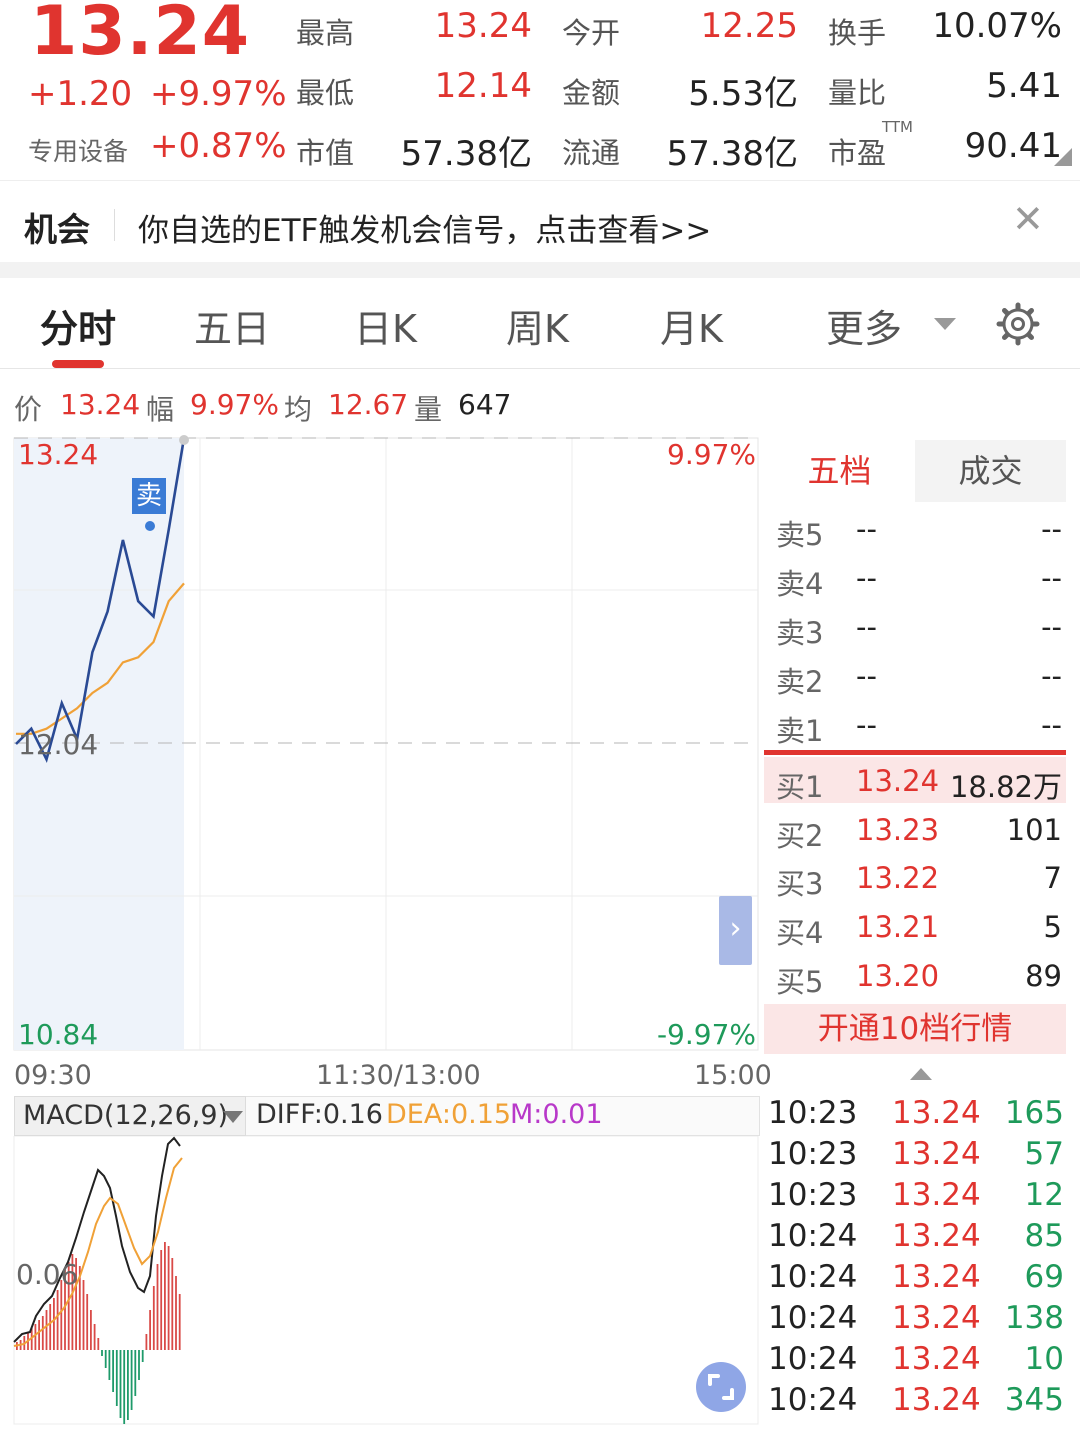 This screenshot has width=1080, height=1436. I want to click on expand-panel-button: ›, so click(735, 930).